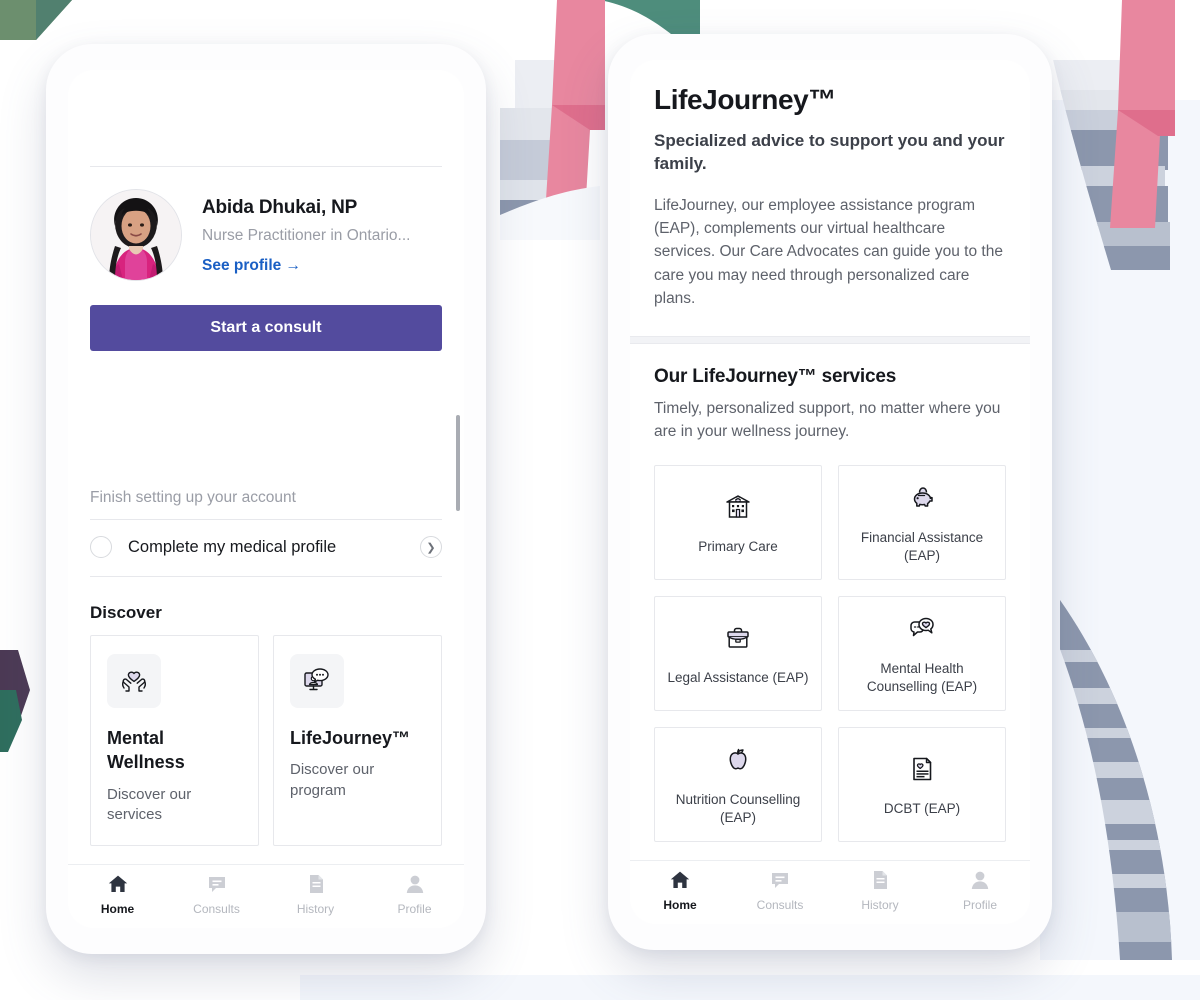  Describe the element at coordinates (280, 207) in the screenshot. I see `provider-name: Abida Dhukai, NP` at that location.